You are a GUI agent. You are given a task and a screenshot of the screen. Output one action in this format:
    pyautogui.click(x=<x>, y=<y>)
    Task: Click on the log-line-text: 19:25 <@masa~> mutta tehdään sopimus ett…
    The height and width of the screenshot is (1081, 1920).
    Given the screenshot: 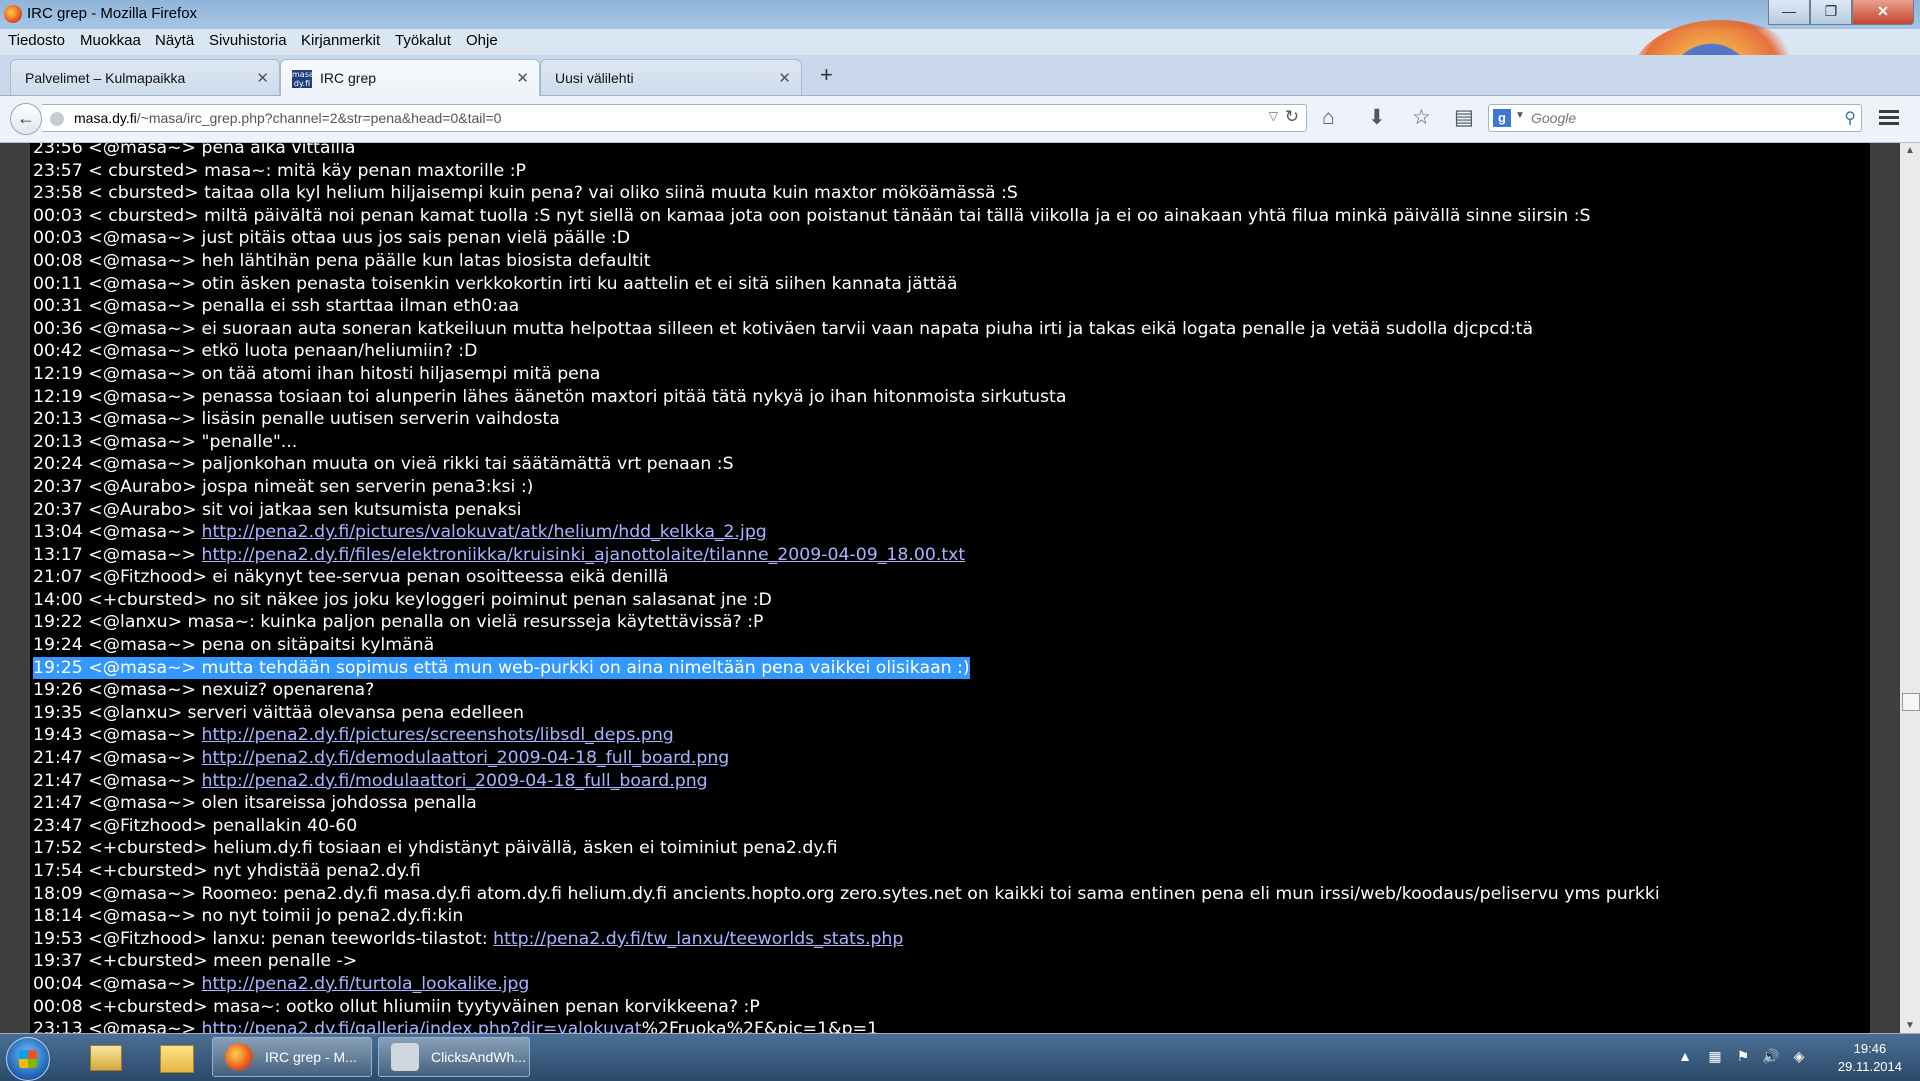 What is the action you would take?
    pyautogui.click(x=501, y=668)
    